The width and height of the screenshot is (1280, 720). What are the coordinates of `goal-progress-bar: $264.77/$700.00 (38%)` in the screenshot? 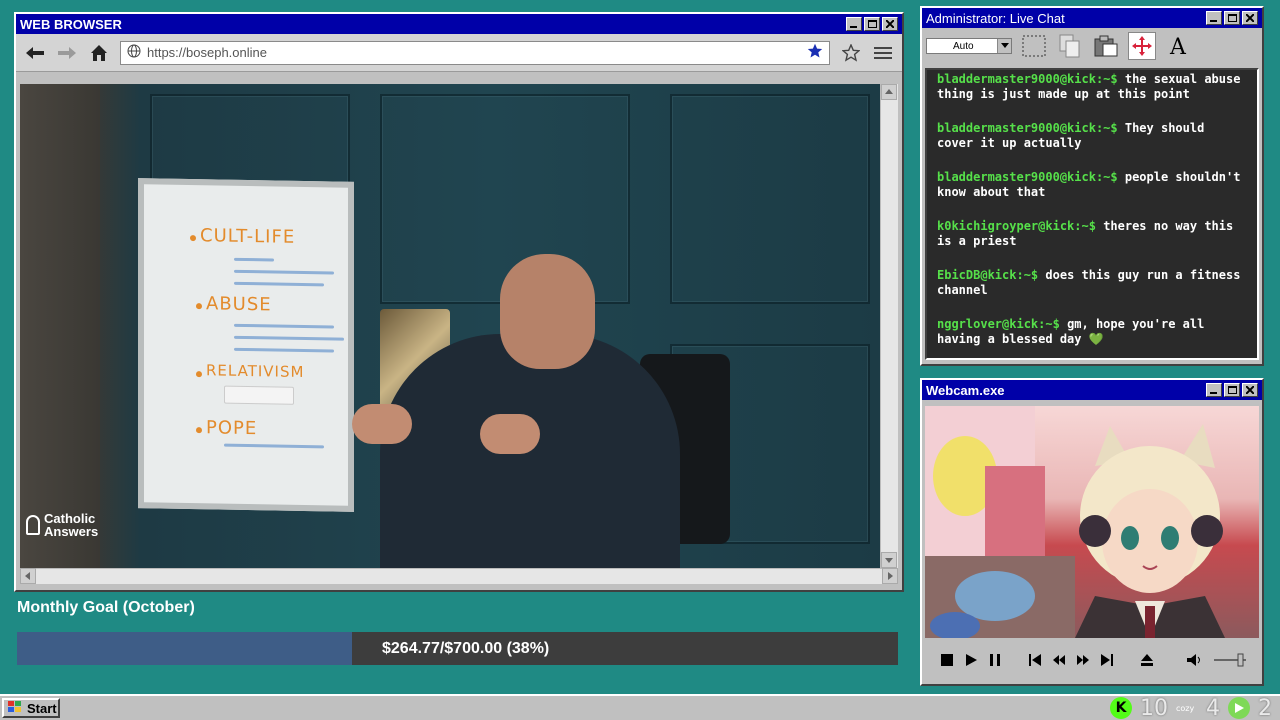 It's located at (457, 648).